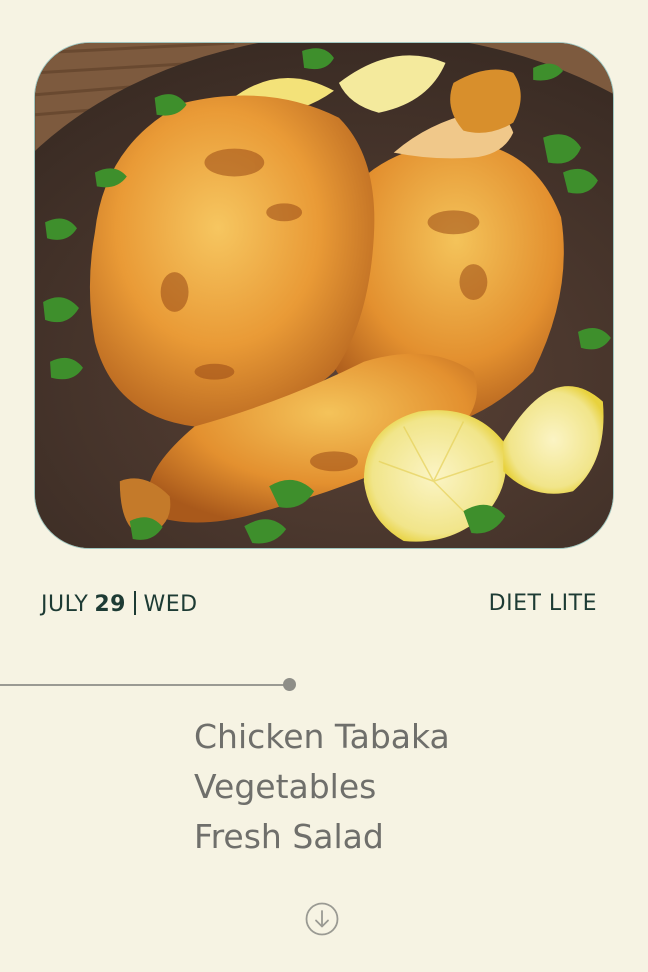 The height and width of the screenshot is (972, 648). I want to click on menu-item: Vegetables, so click(285, 786).